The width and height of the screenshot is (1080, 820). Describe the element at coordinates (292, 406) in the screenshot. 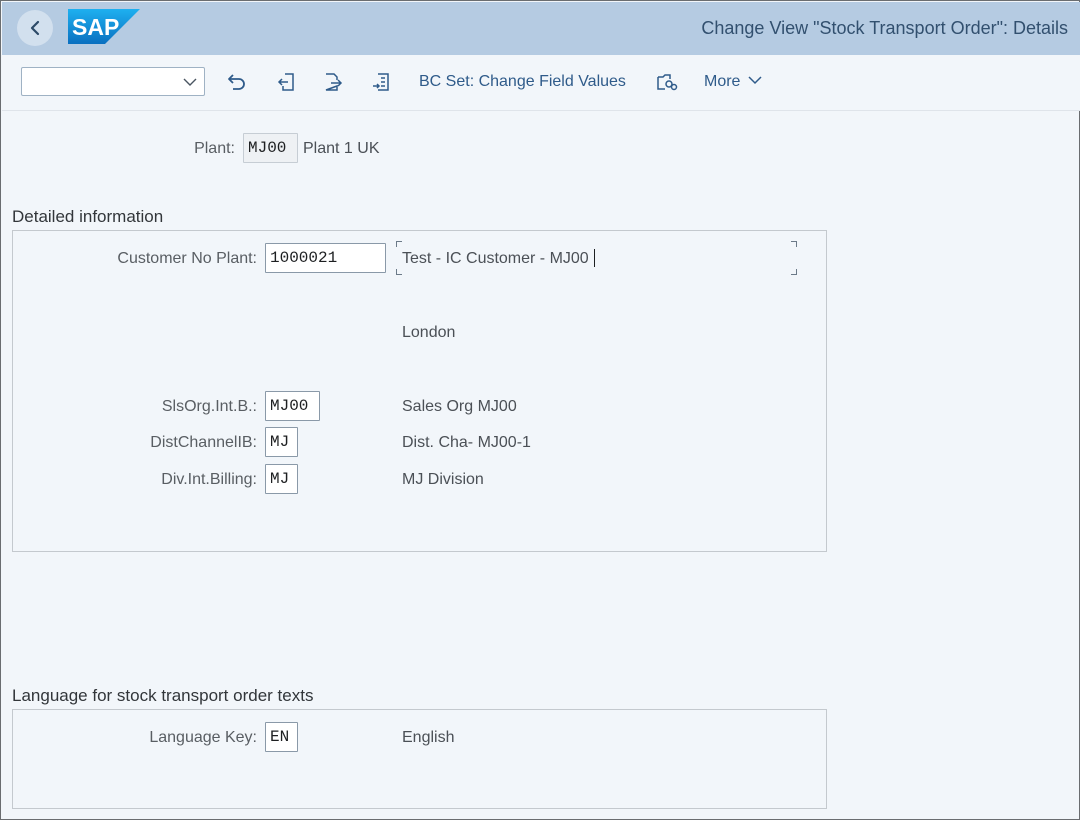

I see `sales-org-field: MJ00` at that location.